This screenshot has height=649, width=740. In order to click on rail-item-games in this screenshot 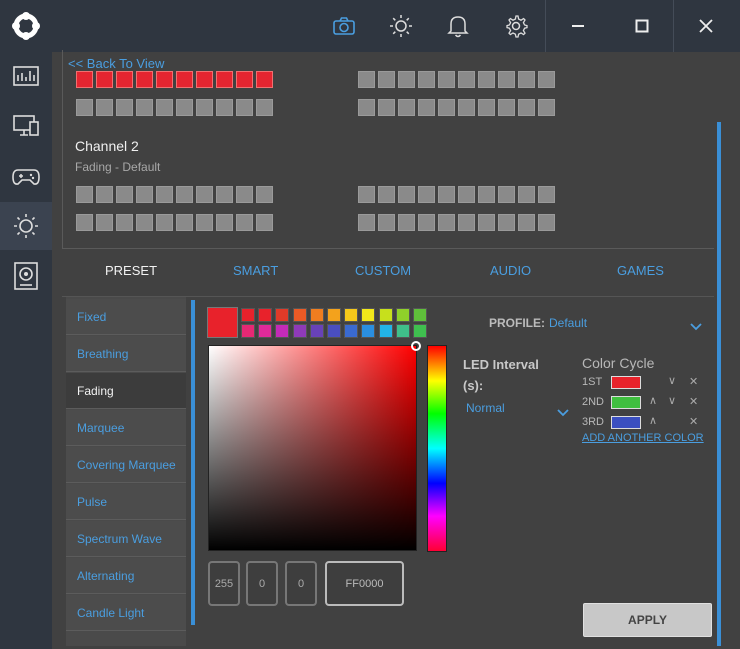, I will do `click(26, 176)`.